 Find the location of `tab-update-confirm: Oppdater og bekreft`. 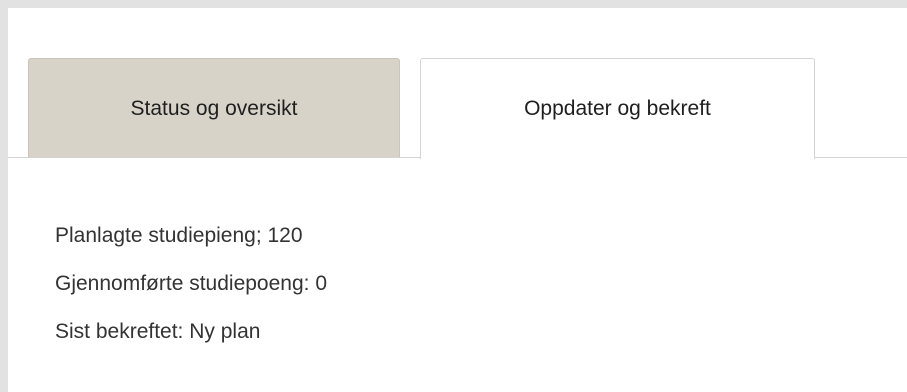

tab-update-confirm: Oppdater og bekreft is located at coordinates (617, 108).